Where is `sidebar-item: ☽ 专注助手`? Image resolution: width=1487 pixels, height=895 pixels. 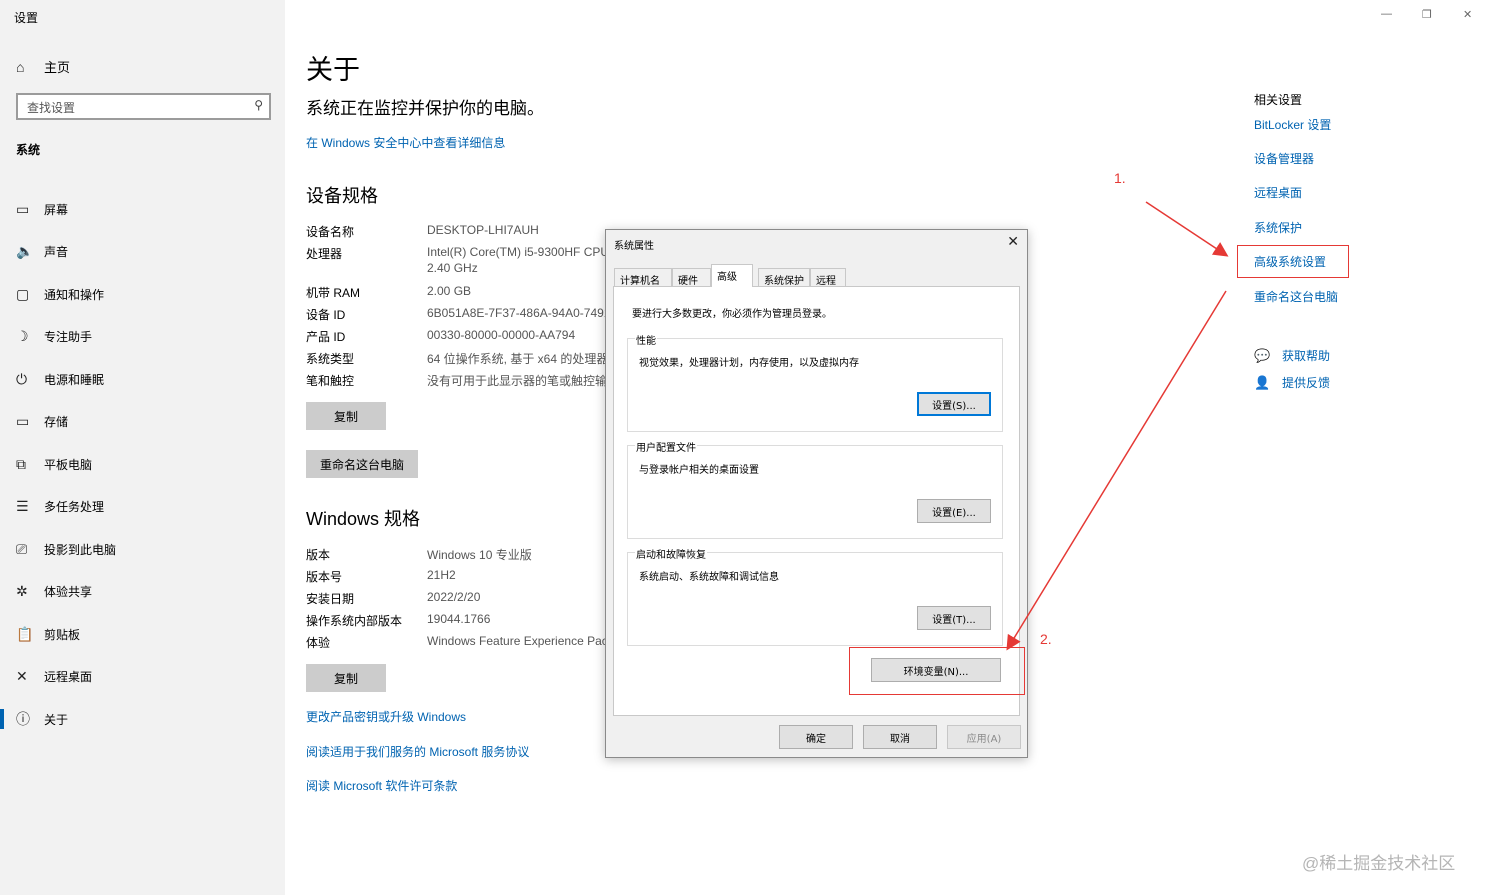
sidebar-item: ☽ 专注助手 is located at coordinates (146, 337).